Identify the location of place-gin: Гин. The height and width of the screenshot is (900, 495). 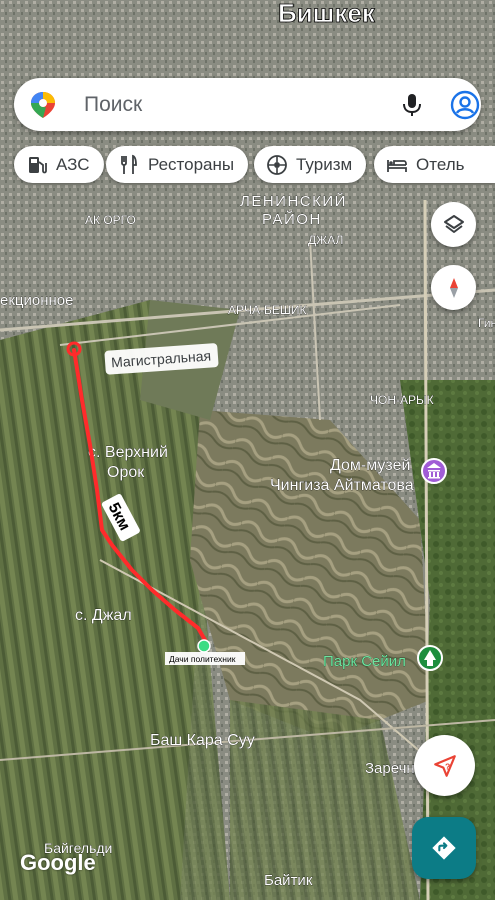
(486, 323).